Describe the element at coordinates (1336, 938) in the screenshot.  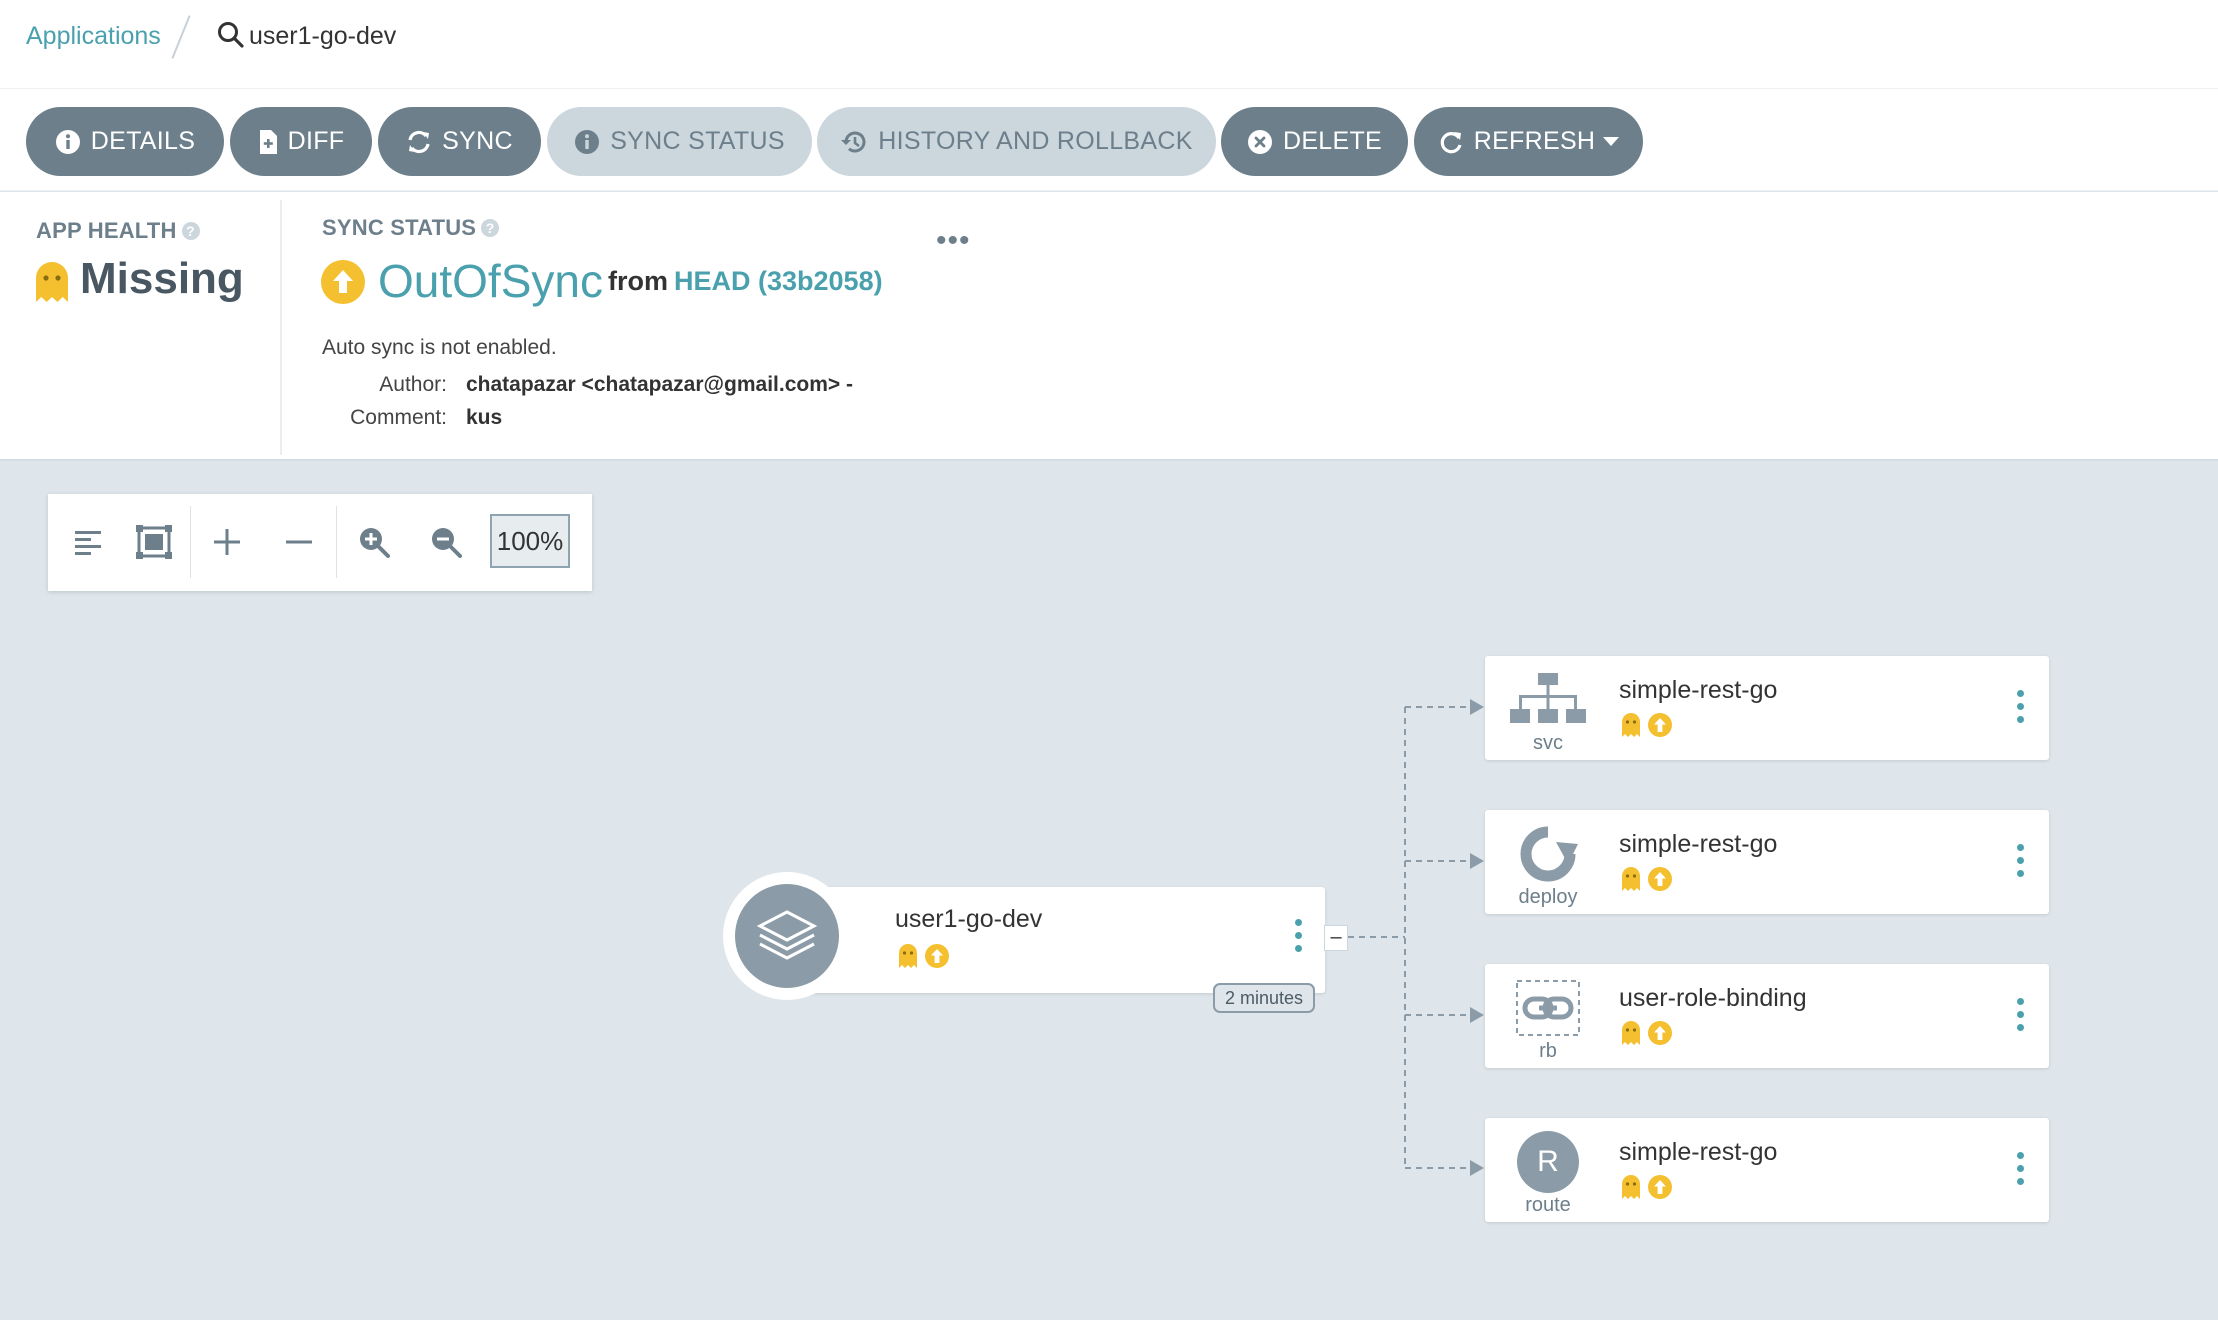
I see `collapse-node-button: –` at that location.